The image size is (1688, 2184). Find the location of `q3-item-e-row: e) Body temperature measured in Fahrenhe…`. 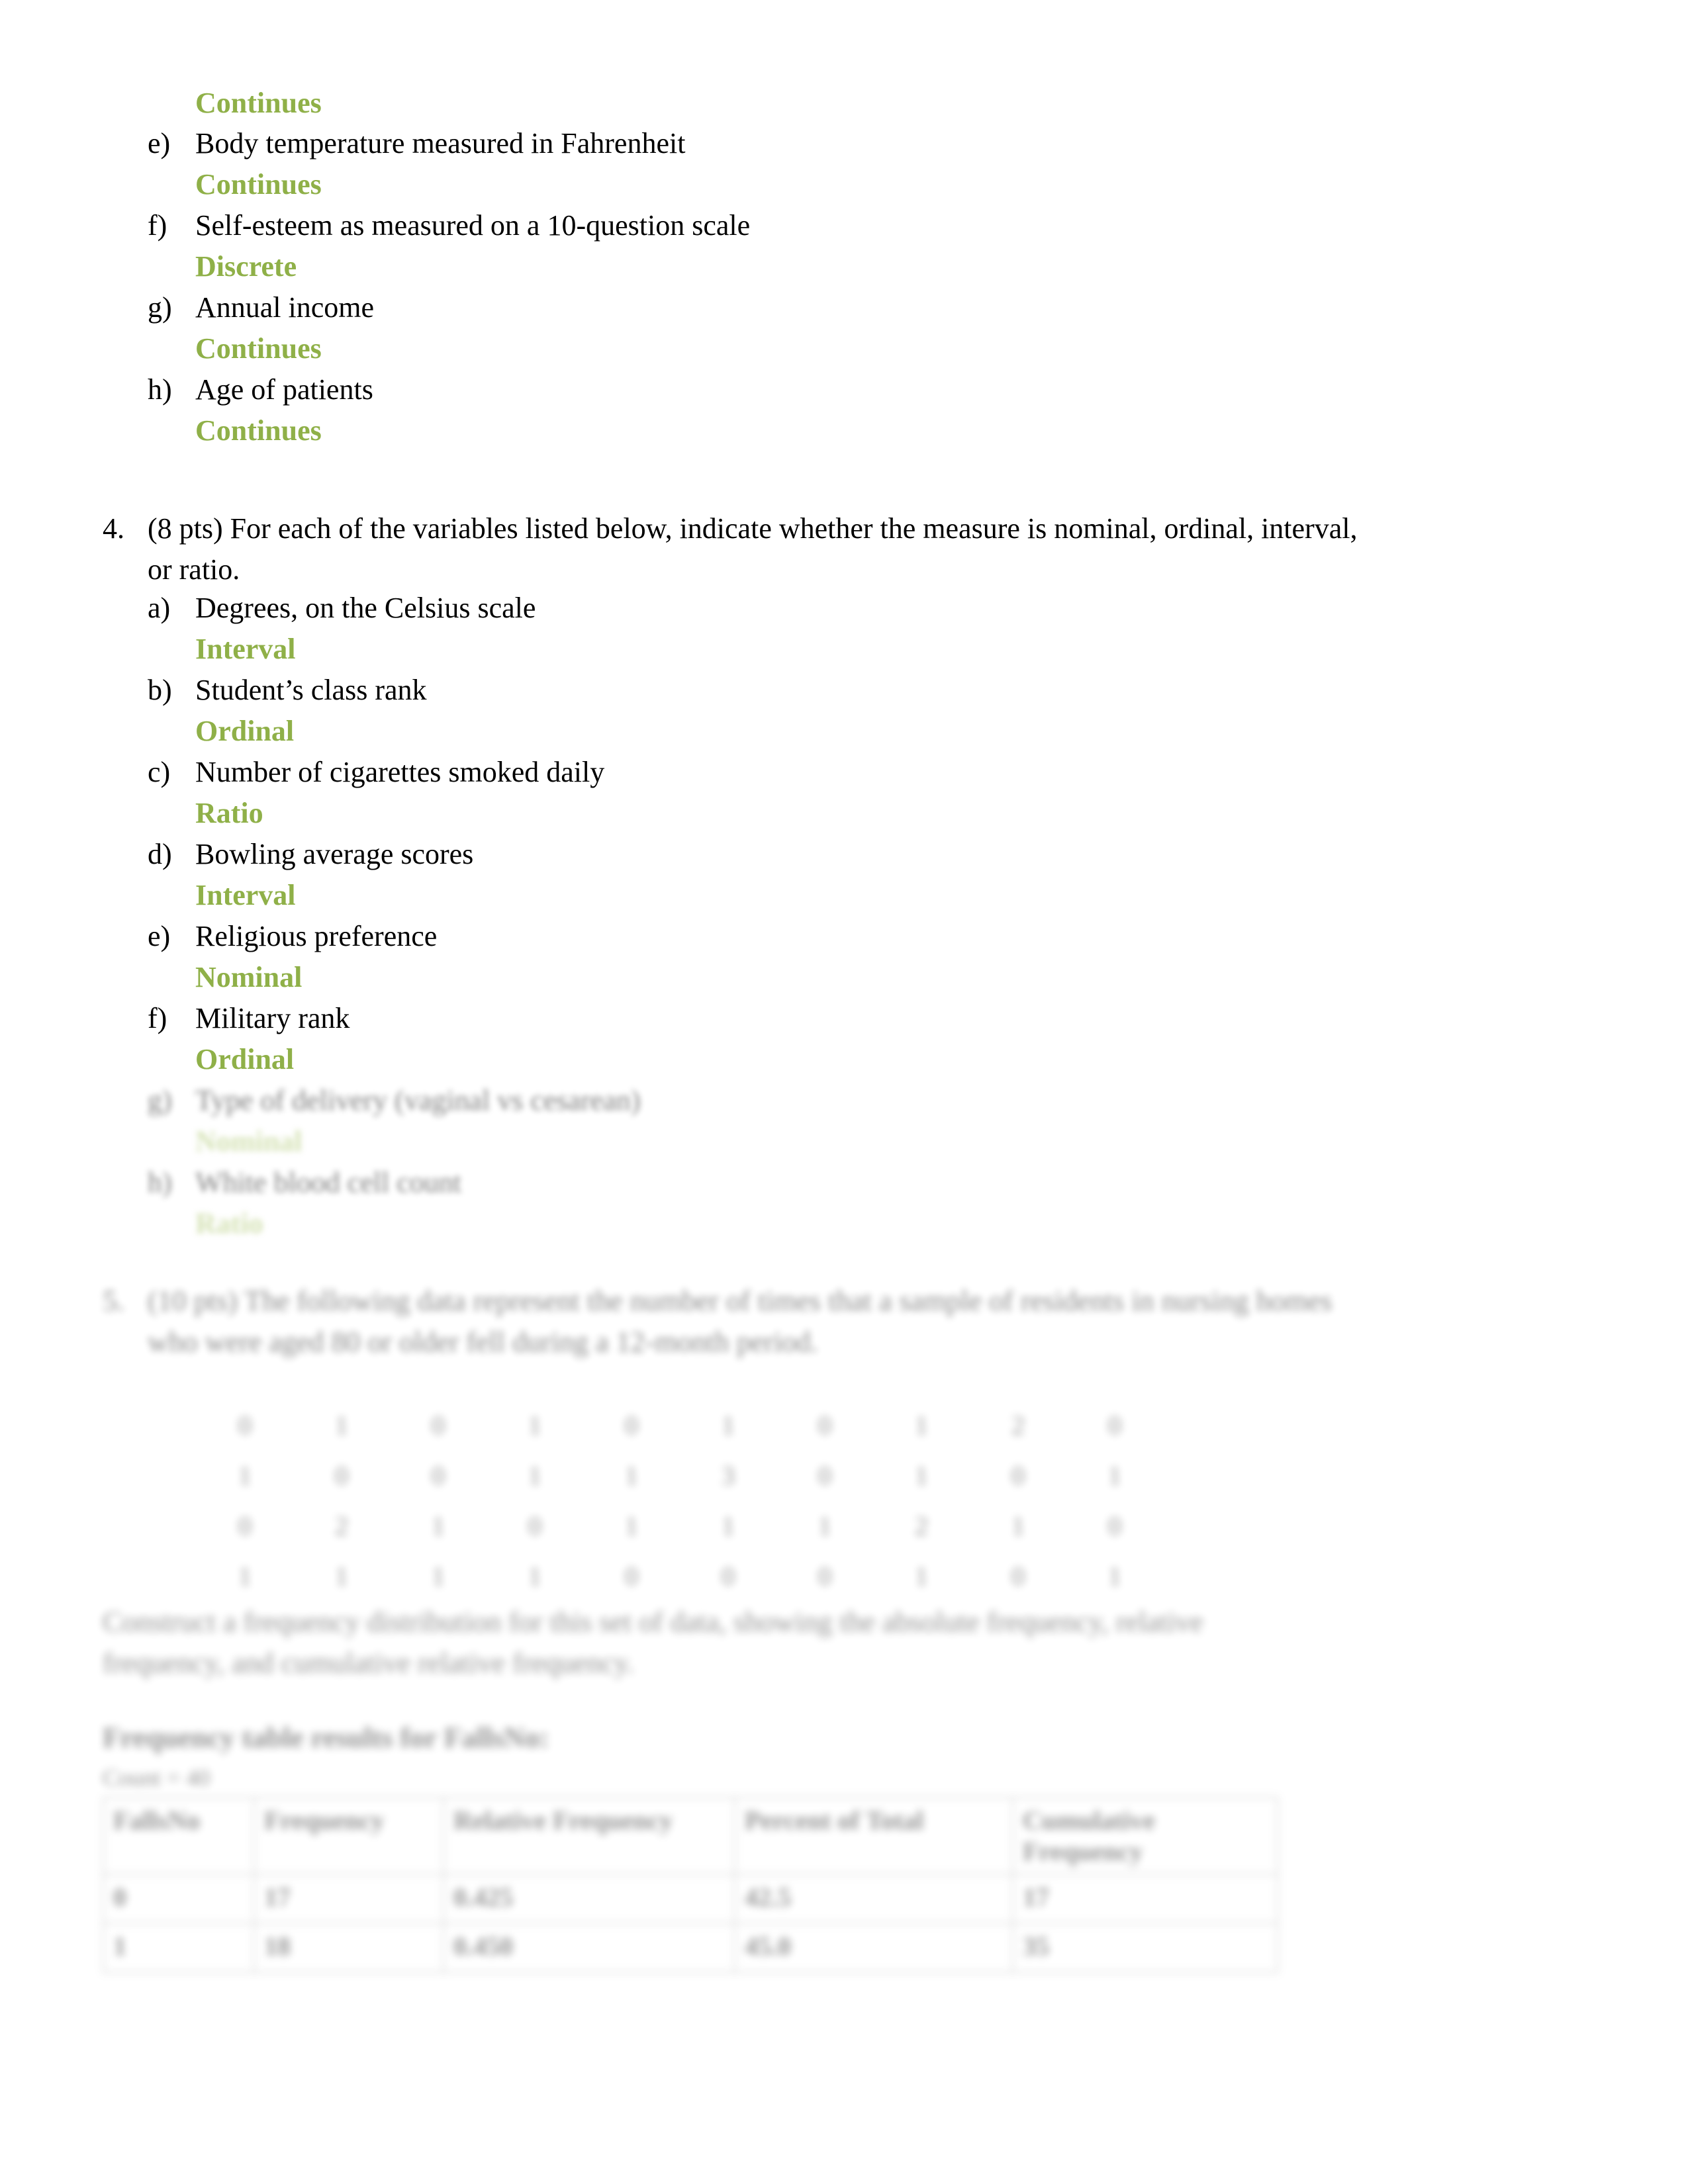

q3-item-e-row: e) Body temperature measured in Fahrenhe… is located at coordinates (416, 143).